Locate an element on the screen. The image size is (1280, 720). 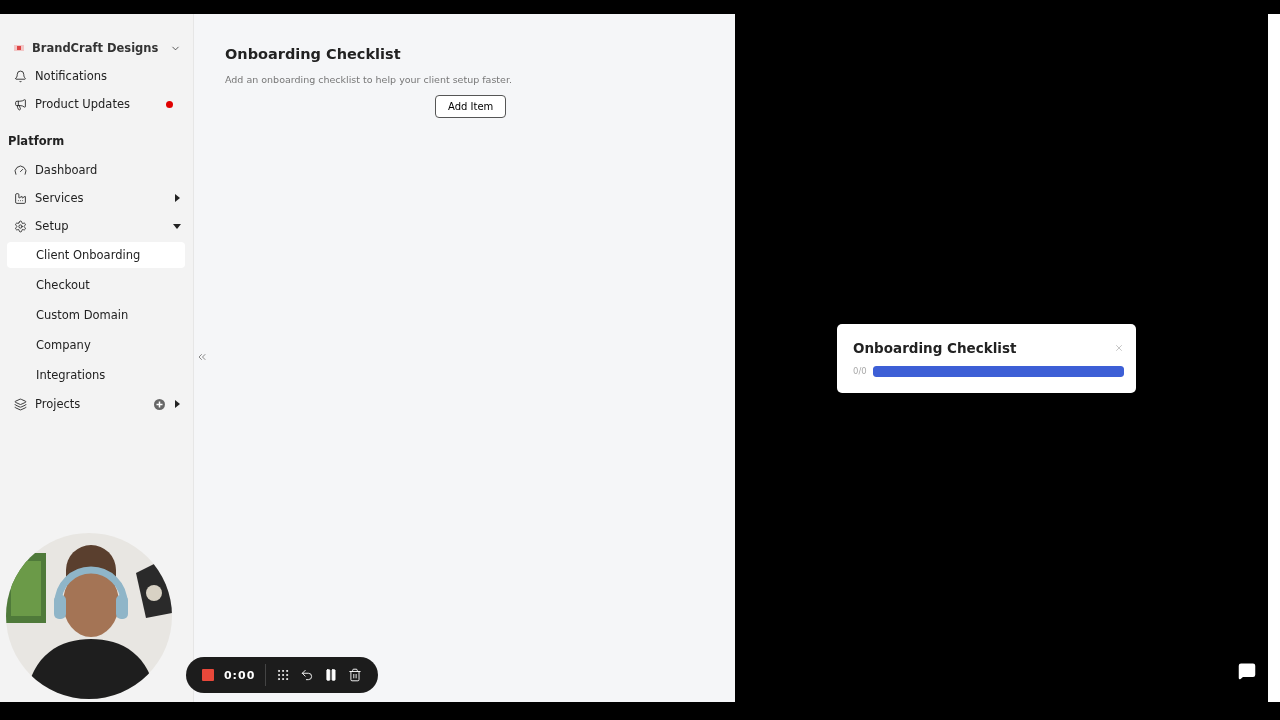
layers-icon is located at coordinates (20, 404).